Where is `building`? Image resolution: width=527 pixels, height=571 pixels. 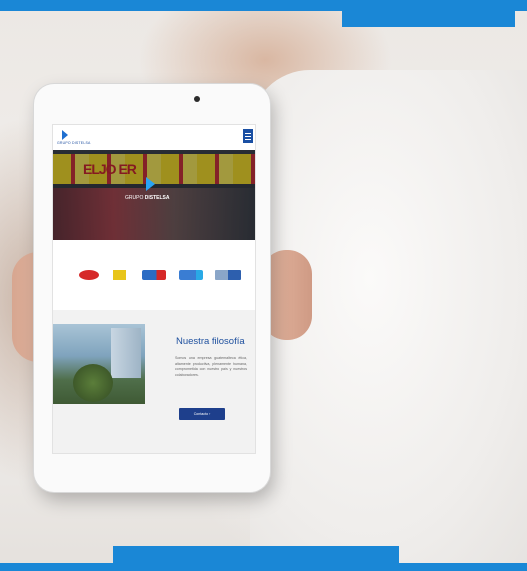 building is located at coordinates (126, 353).